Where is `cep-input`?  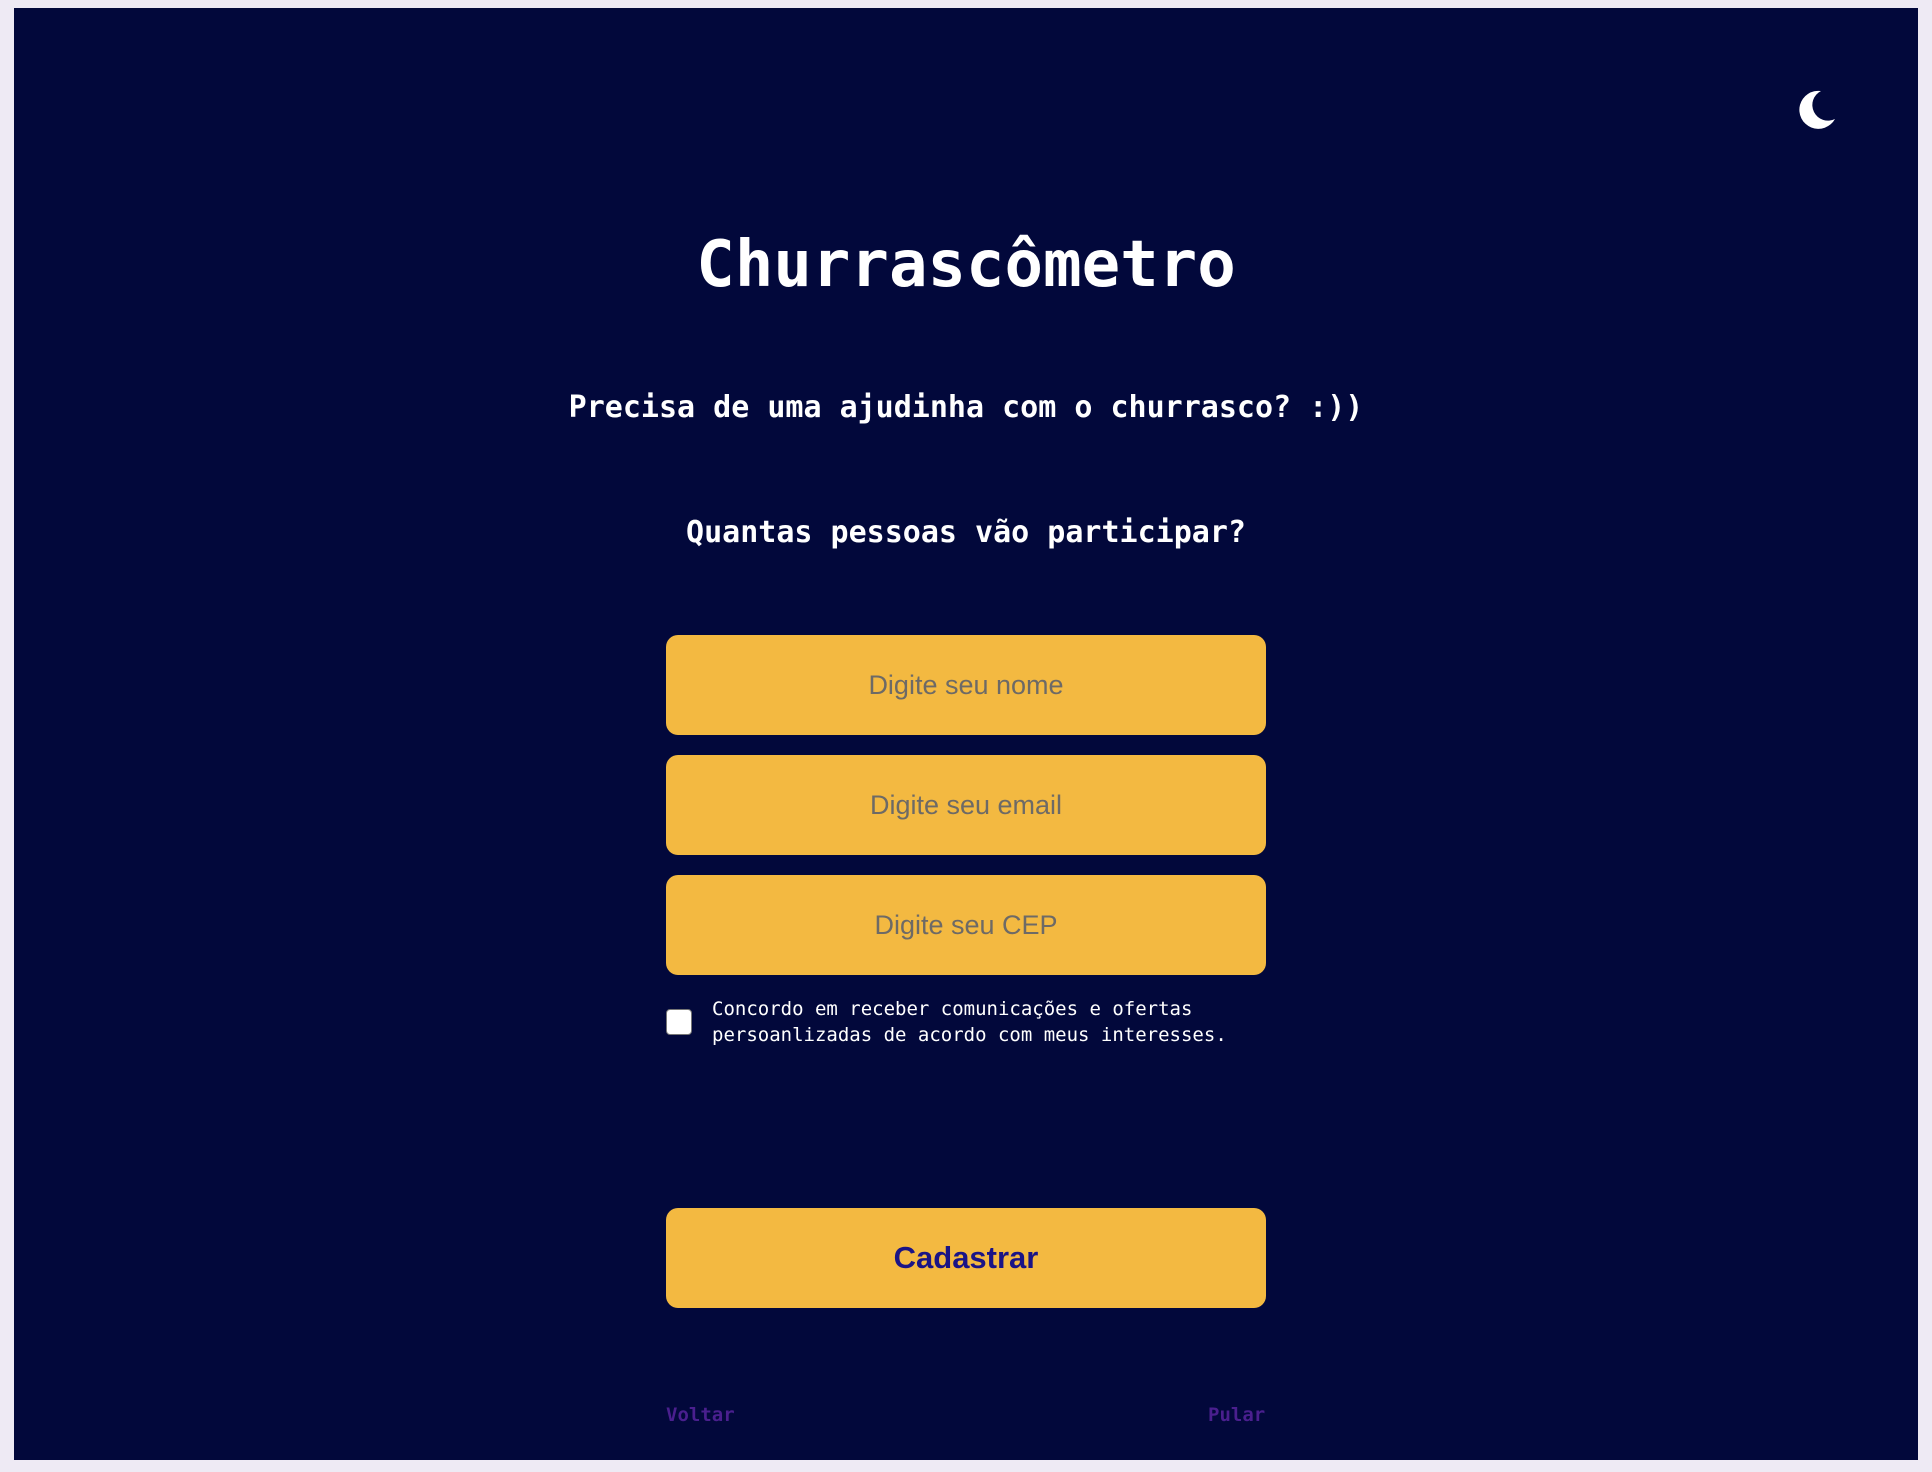 cep-input is located at coordinates (966, 925).